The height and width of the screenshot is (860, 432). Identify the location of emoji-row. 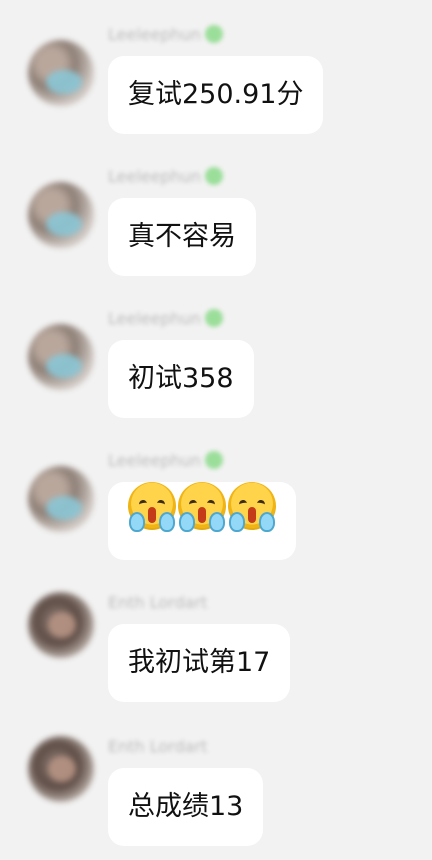
(202, 507).